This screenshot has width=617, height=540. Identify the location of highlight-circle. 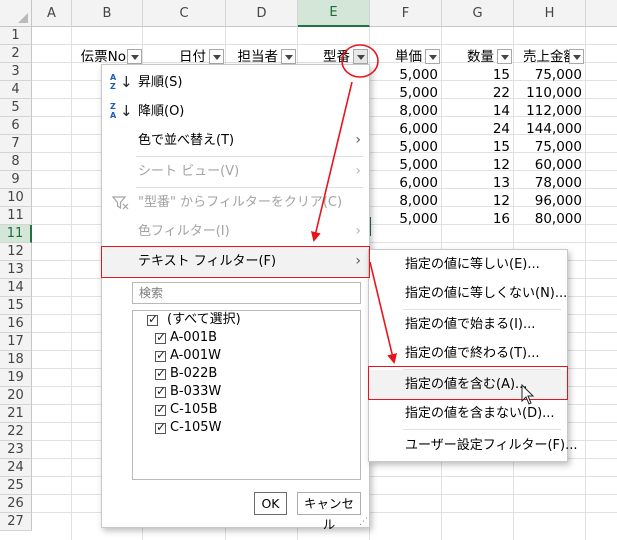
(360, 61).